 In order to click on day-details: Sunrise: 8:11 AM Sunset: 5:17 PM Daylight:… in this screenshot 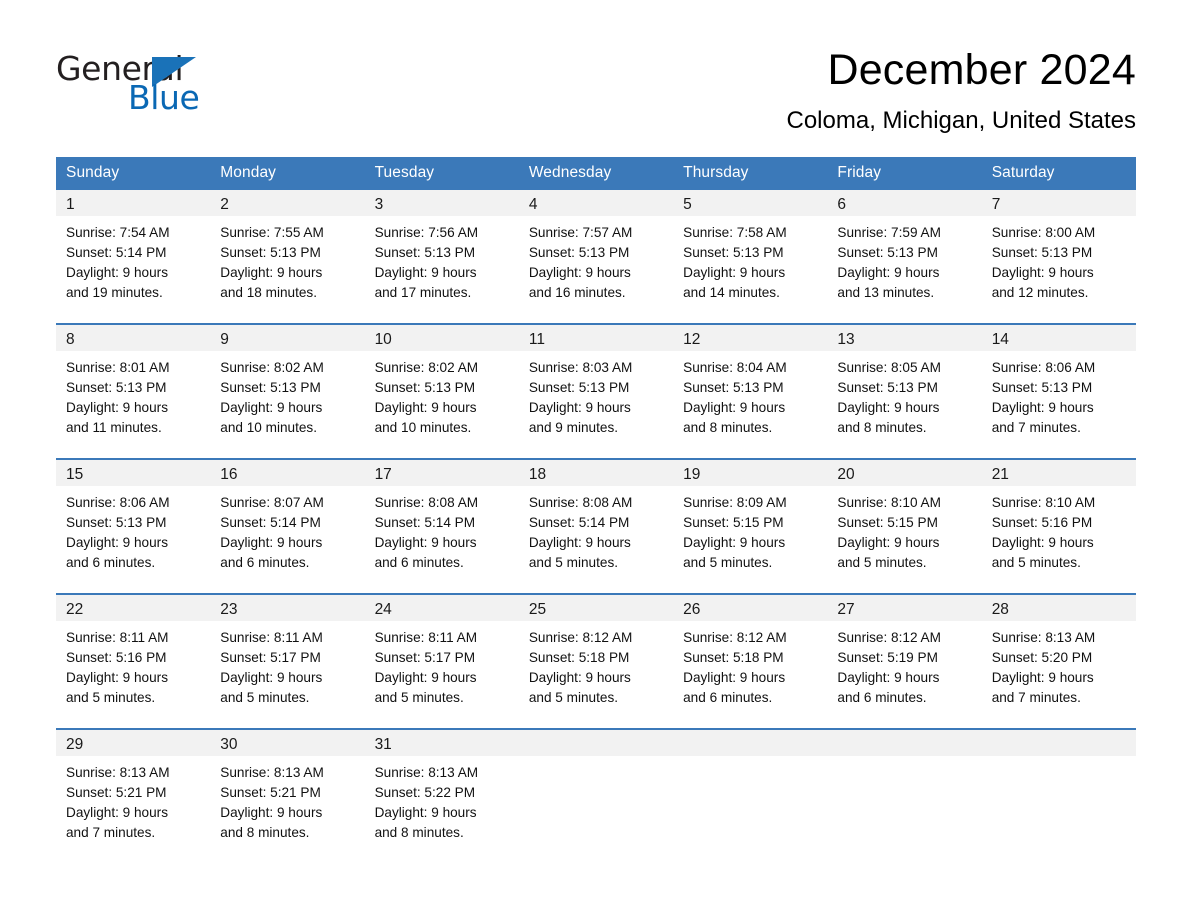, I will do `click(442, 664)`.